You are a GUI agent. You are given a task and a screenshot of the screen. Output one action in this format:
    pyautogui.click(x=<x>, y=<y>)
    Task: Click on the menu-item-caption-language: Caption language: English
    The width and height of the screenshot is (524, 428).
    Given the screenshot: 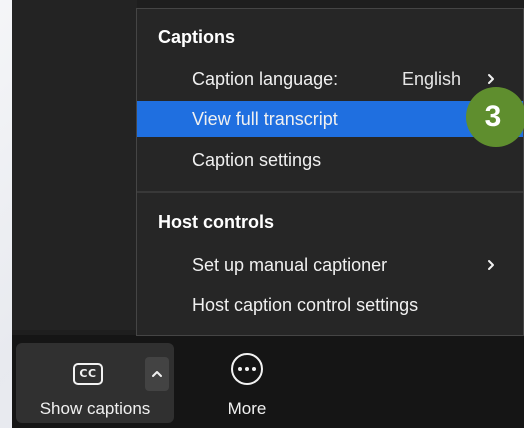 What is the action you would take?
    pyautogui.click(x=330, y=79)
    